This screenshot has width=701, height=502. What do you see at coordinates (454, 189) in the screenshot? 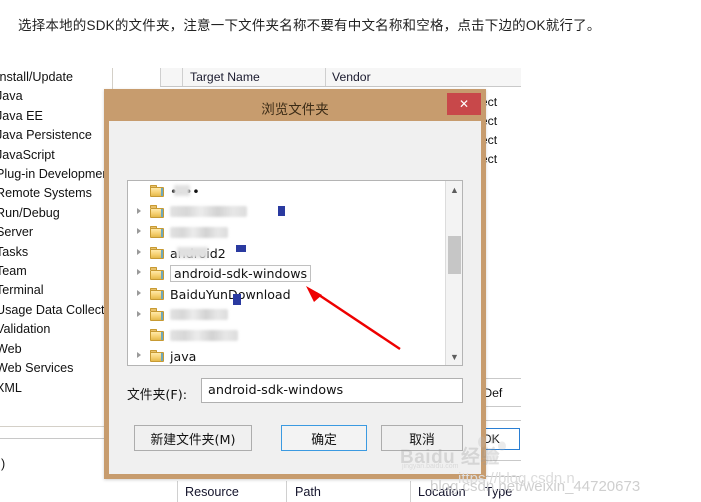
I see `scroll-up-icon: ▲` at bounding box center [454, 189].